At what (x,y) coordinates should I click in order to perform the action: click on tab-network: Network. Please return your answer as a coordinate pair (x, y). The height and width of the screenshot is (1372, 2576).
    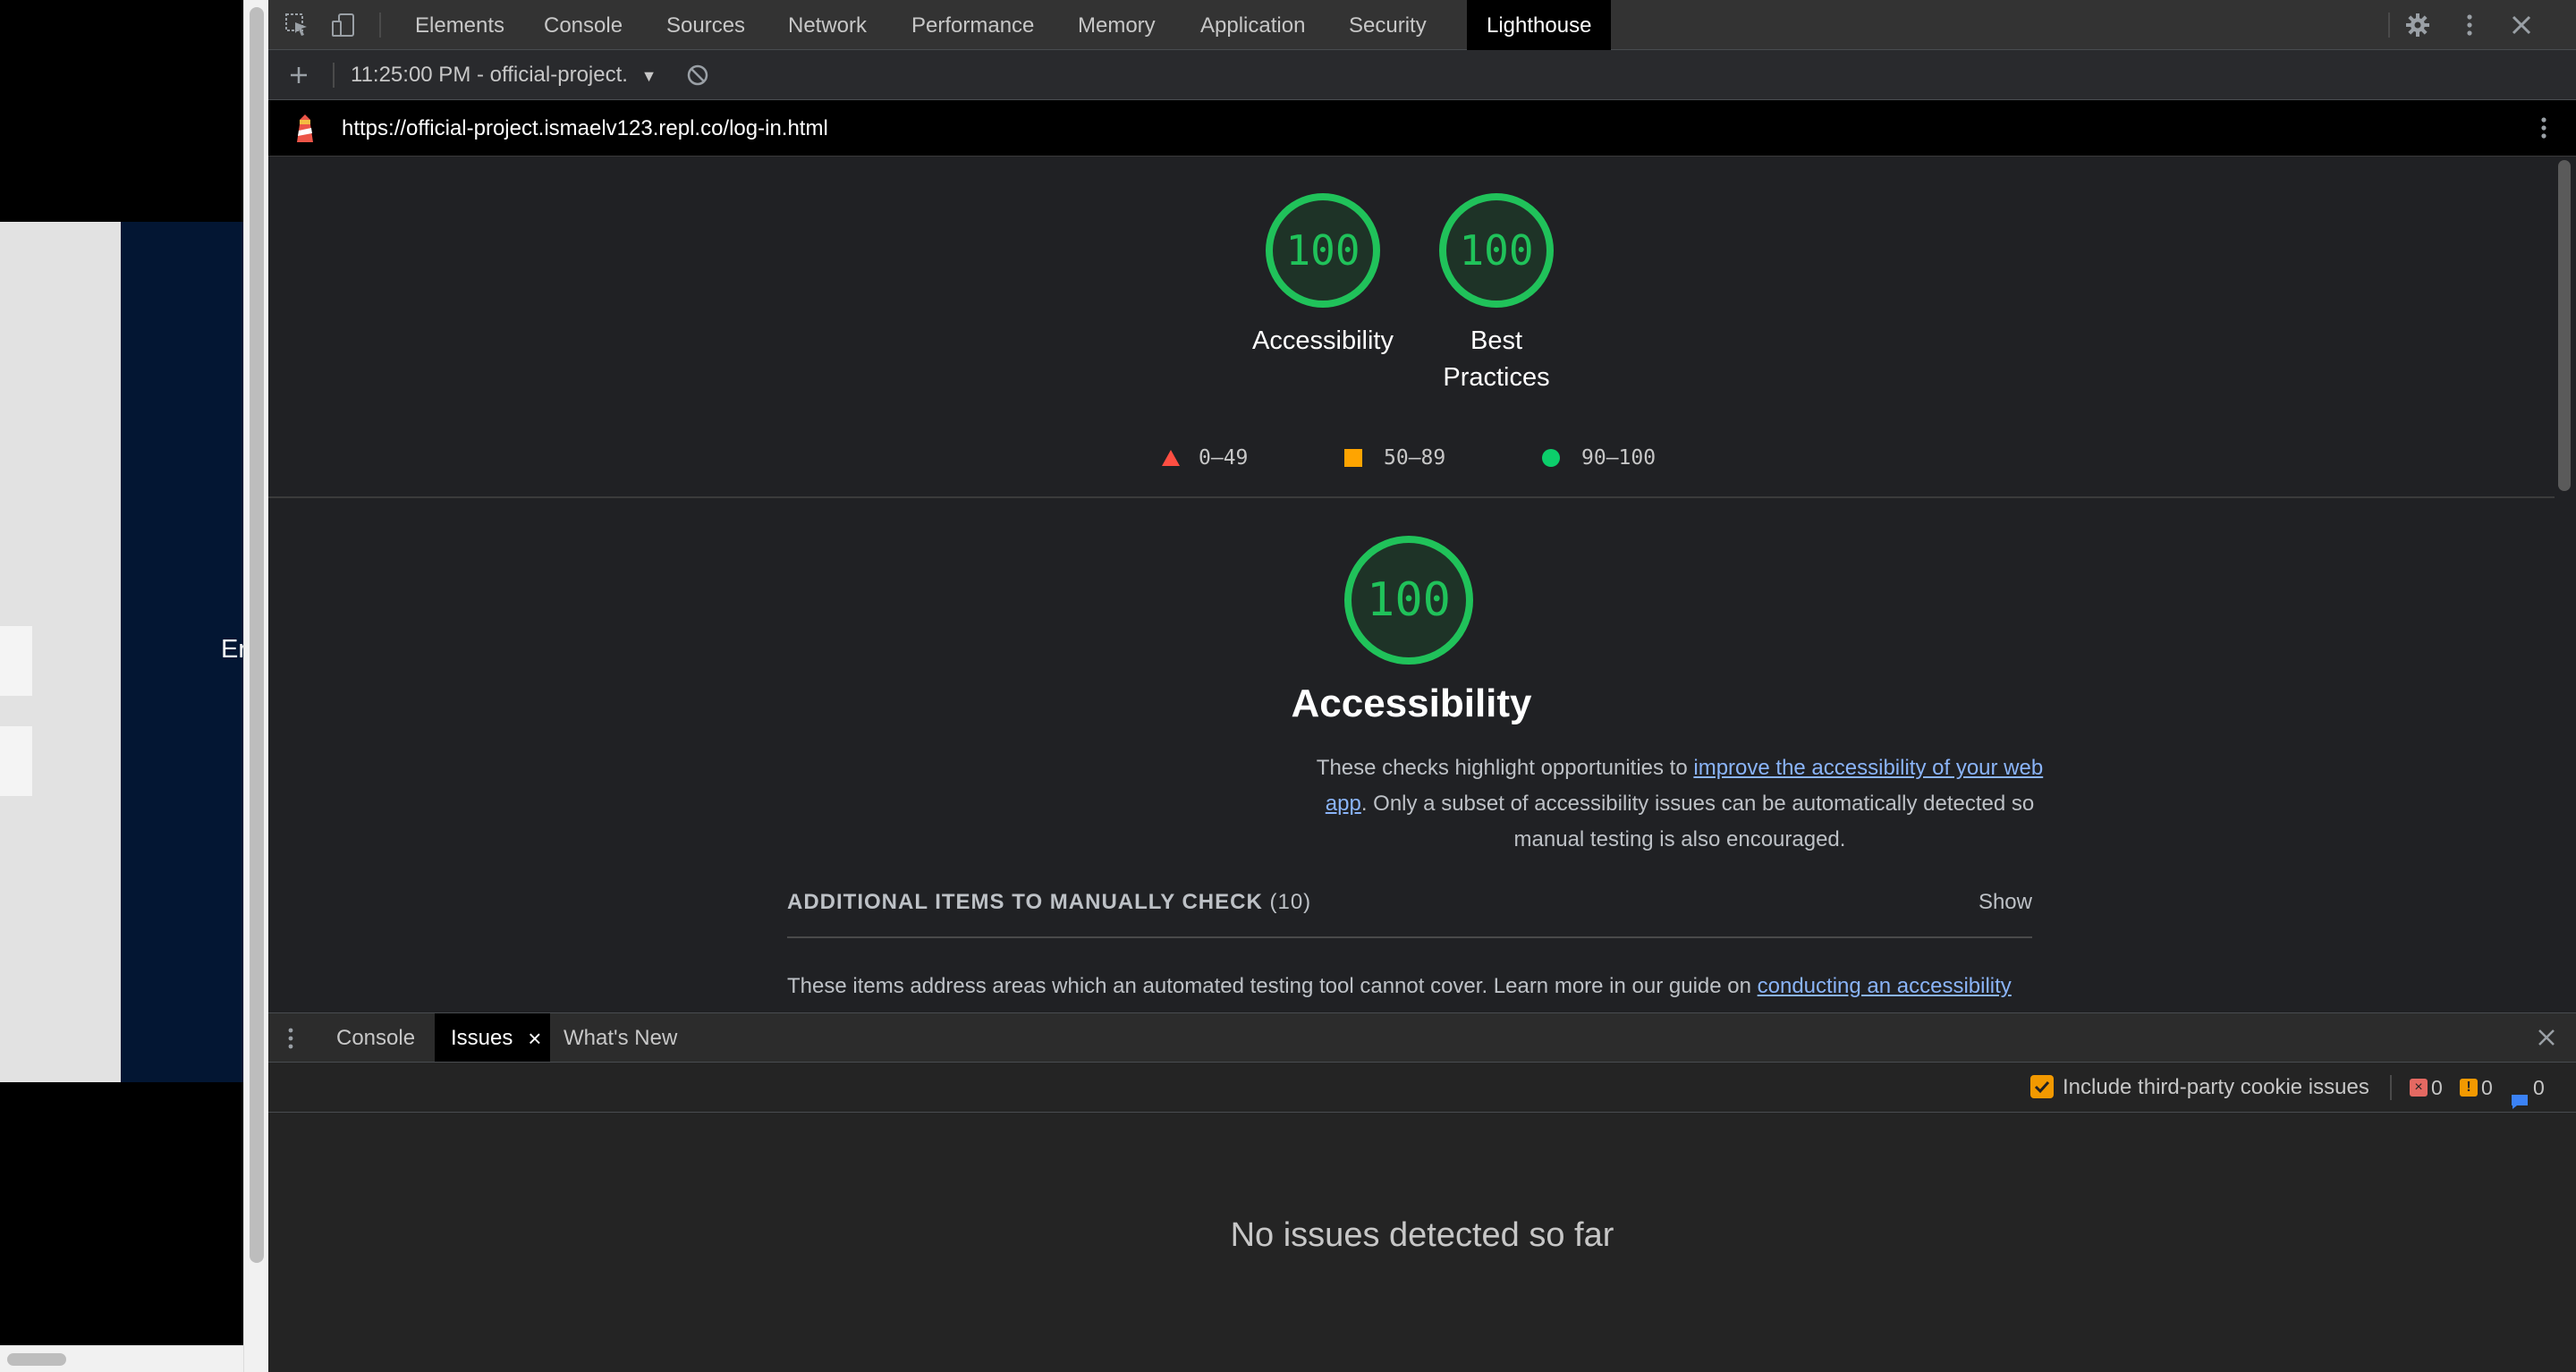
    Looking at the image, I should click on (827, 25).